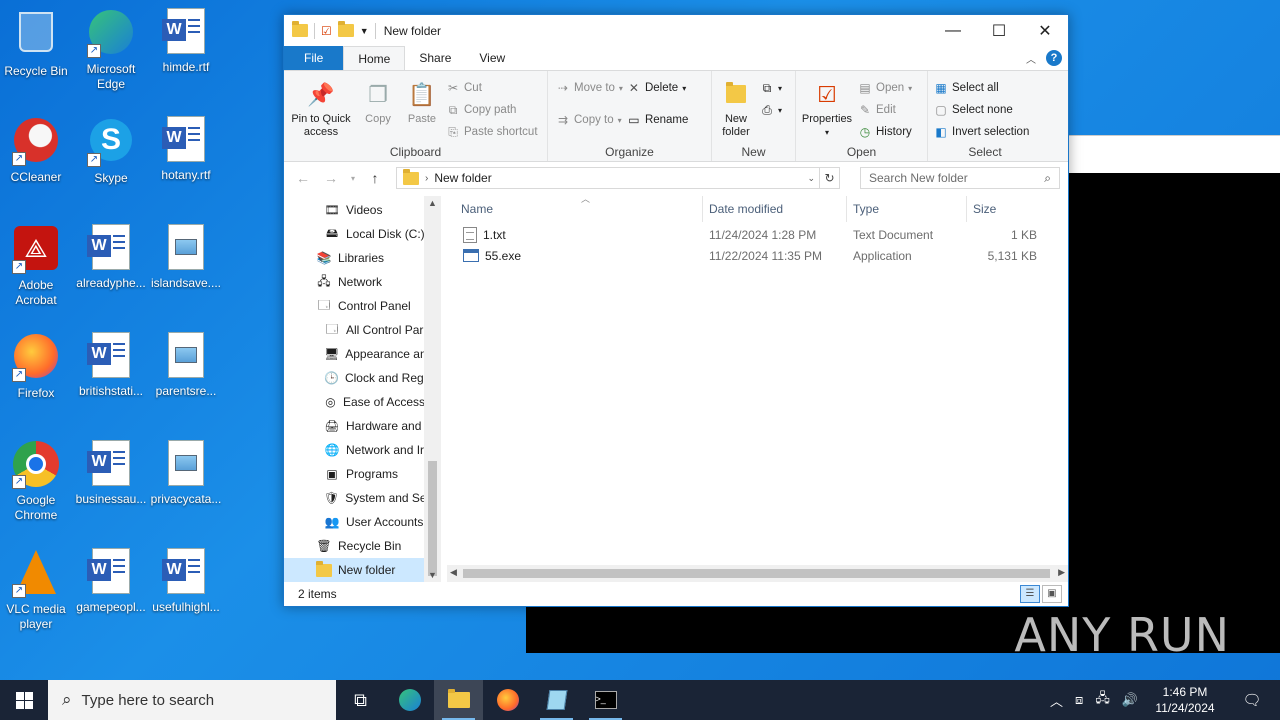  I want to click on large-icons-view-icon: ▣, so click(1052, 594).